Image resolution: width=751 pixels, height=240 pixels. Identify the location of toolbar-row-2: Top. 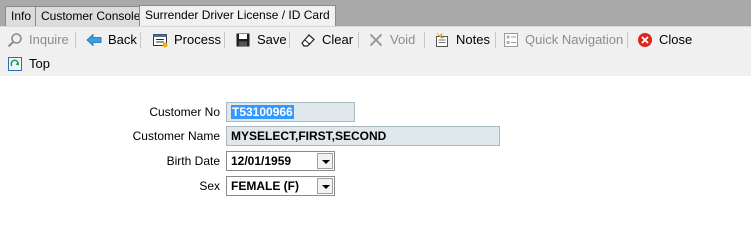
(375, 64).